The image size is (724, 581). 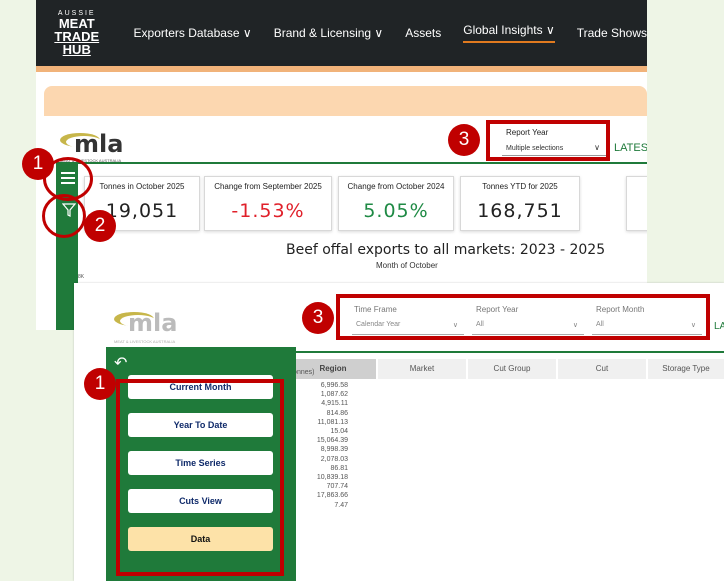 What do you see at coordinates (200, 477) in the screenshot?
I see `highlight-box-menu-buttons` at bounding box center [200, 477].